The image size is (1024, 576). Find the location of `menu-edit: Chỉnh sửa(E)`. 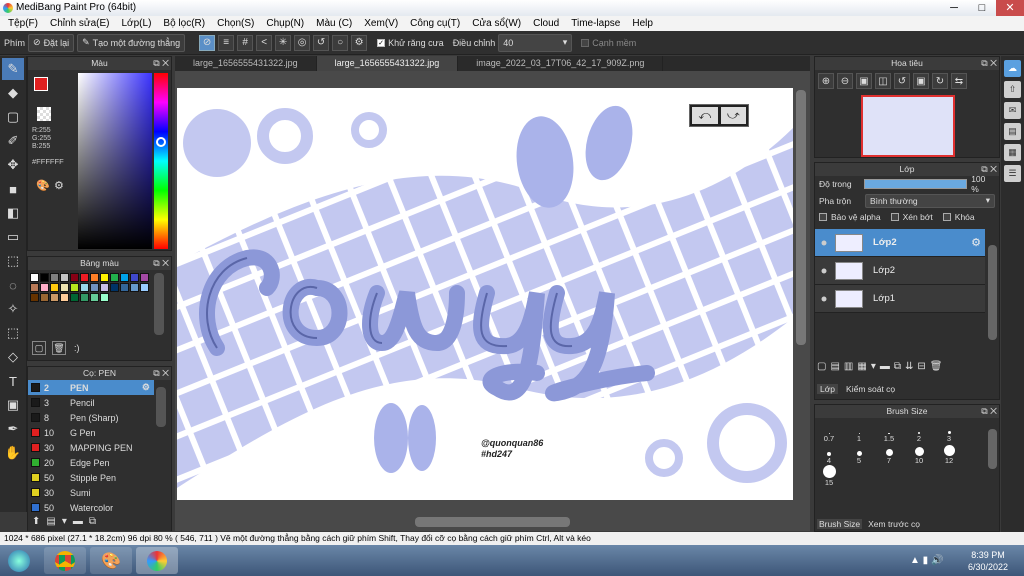

menu-edit: Chỉnh sửa(E) is located at coordinates (80, 23).